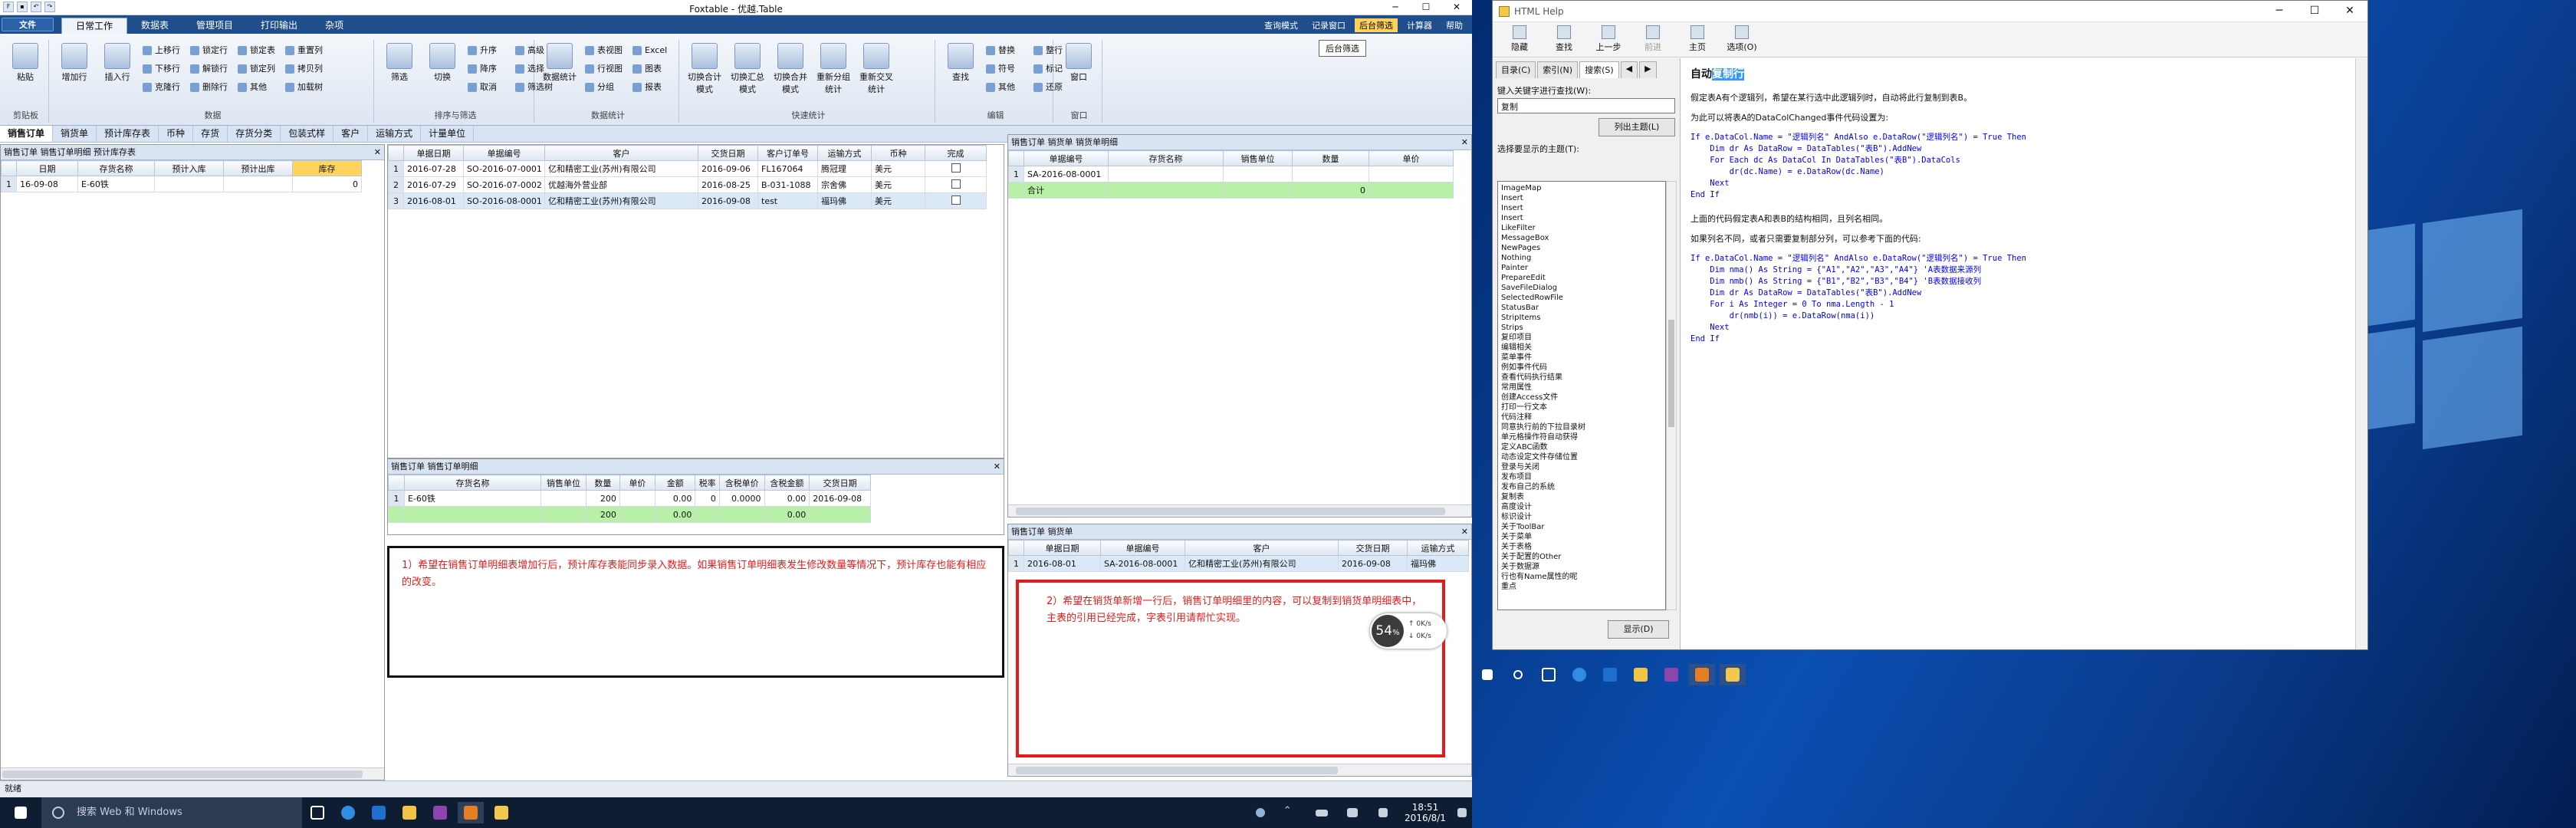  Describe the element at coordinates (27, 134) in the screenshot. I see `sheet-tab: 销售订单` at that location.